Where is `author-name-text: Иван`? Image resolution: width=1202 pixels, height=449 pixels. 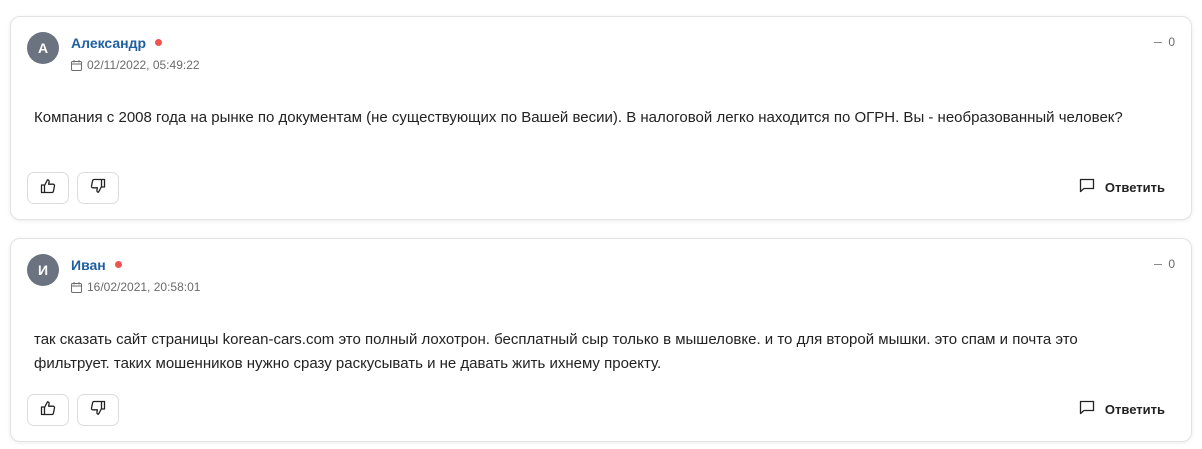
author-name-text: Иван is located at coordinates (88, 265).